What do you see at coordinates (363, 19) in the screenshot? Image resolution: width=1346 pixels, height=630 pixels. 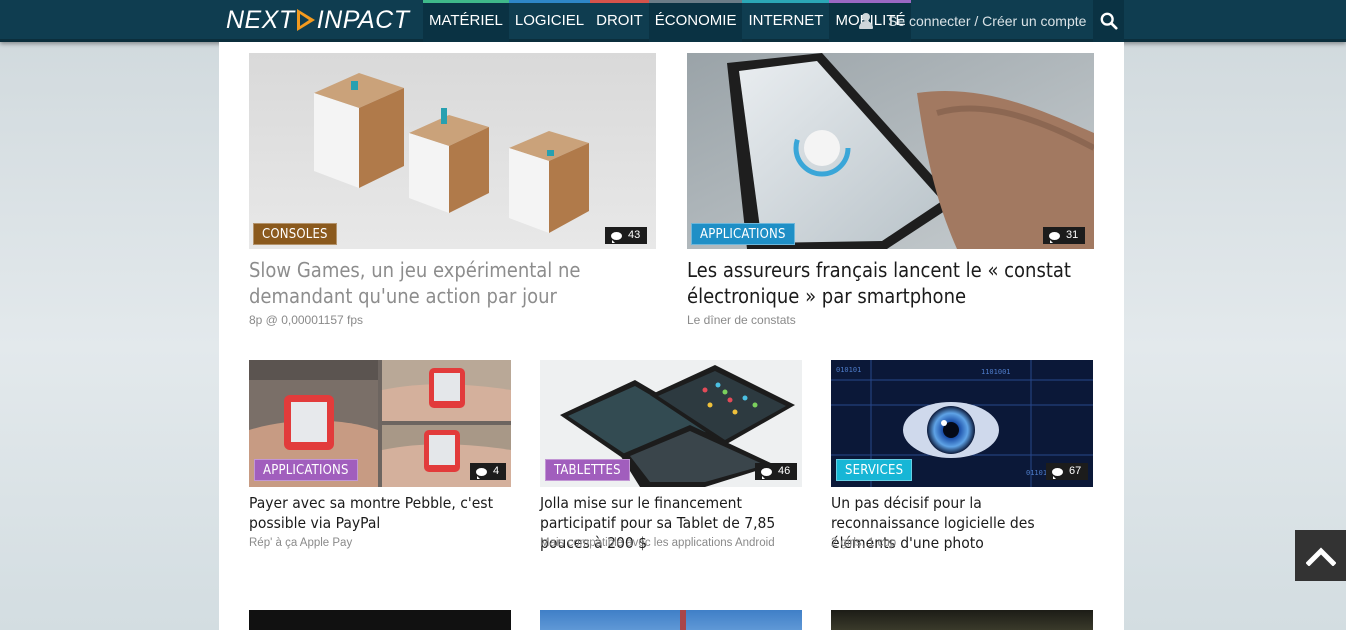 I see `logo-text-right: INPACT` at bounding box center [363, 19].